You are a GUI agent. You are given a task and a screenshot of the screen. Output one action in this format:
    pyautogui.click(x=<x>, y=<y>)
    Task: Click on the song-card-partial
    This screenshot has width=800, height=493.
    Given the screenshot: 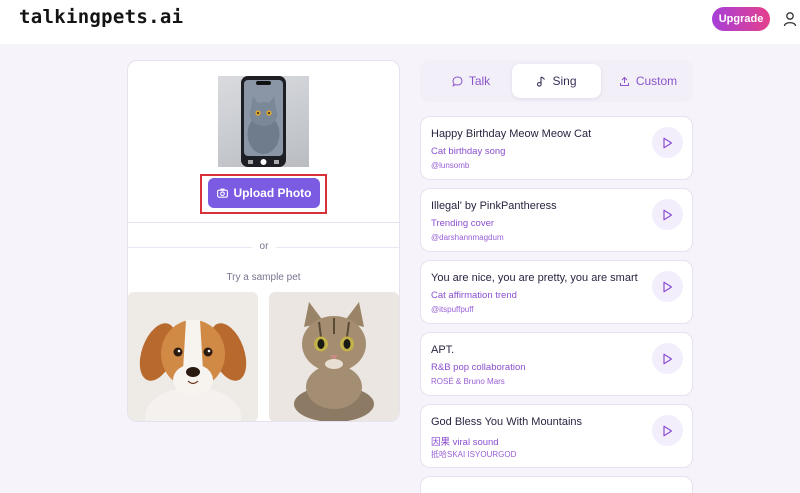 What is the action you would take?
    pyautogui.click(x=556, y=484)
    